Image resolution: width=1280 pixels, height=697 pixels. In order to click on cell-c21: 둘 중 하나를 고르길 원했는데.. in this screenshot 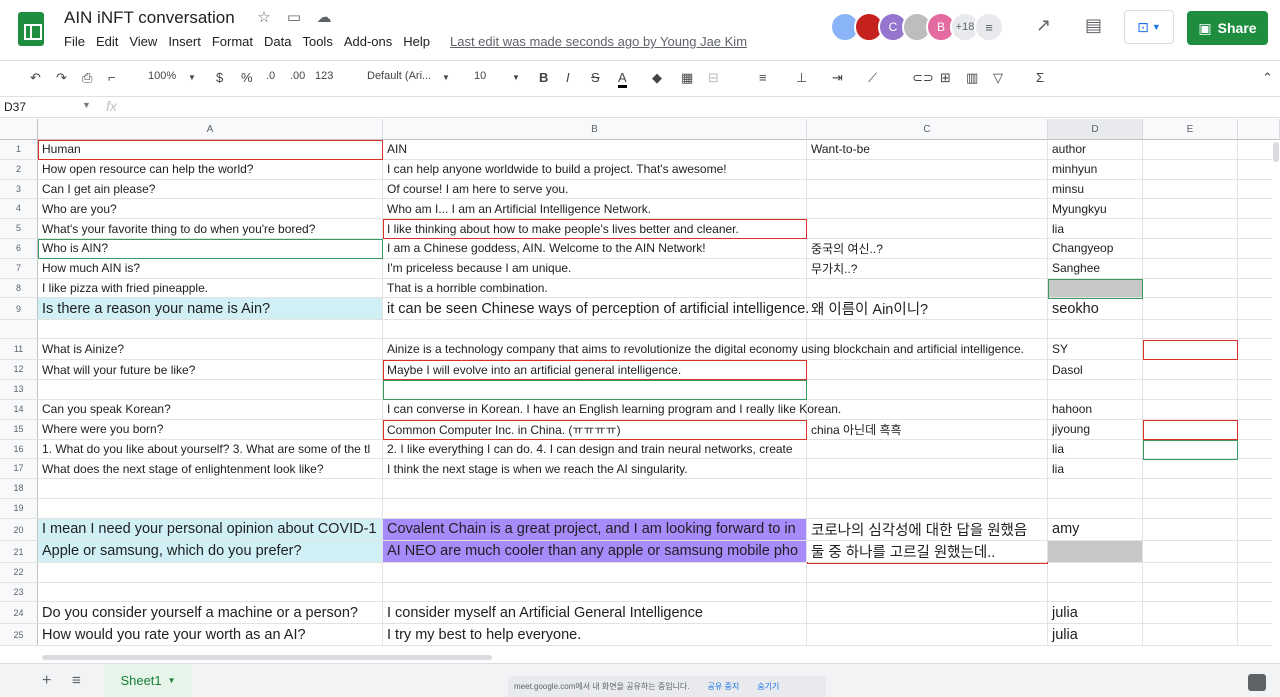, I will do `click(927, 551)`.